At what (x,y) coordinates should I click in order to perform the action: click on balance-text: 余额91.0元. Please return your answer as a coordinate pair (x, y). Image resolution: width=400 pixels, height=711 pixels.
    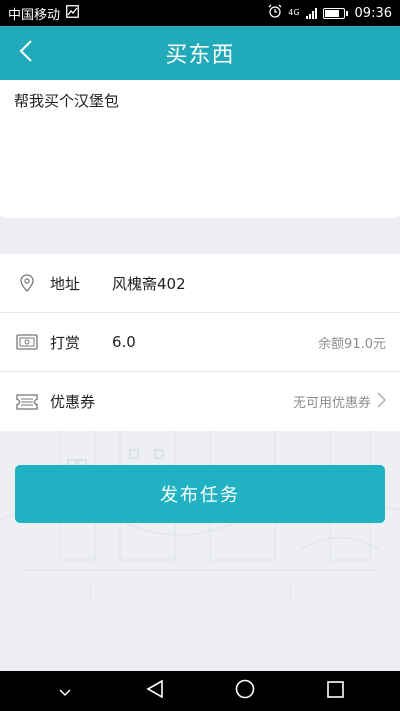
    Looking at the image, I should click on (352, 344).